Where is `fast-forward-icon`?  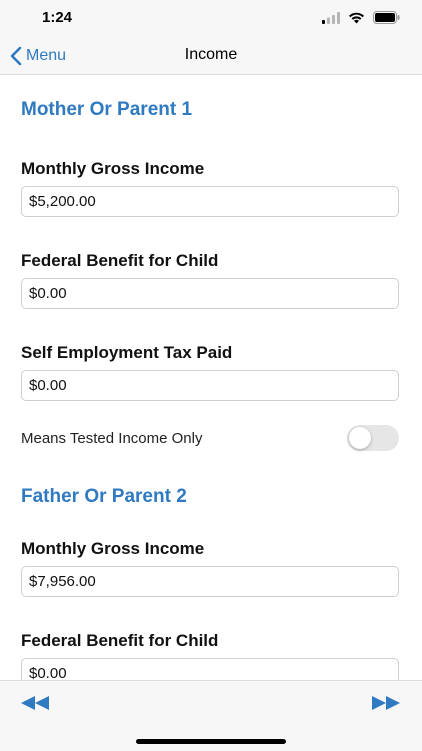 fast-forward-icon is located at coordinates (386, 703).